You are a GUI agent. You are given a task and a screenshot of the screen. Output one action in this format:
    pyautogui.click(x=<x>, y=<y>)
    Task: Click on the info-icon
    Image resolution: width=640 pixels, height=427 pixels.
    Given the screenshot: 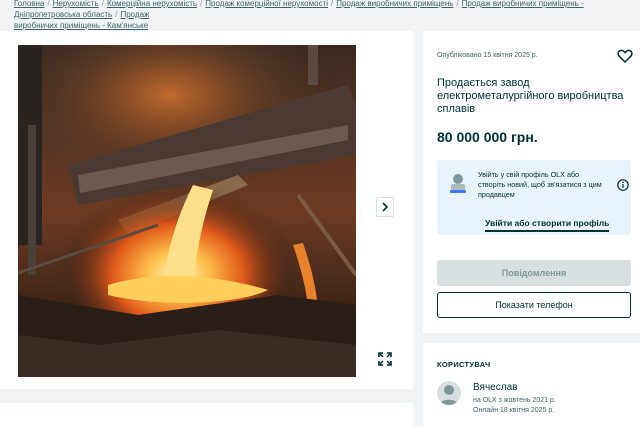 What is the action you would take?
    pyautogui.click(x=623, y=185)
    